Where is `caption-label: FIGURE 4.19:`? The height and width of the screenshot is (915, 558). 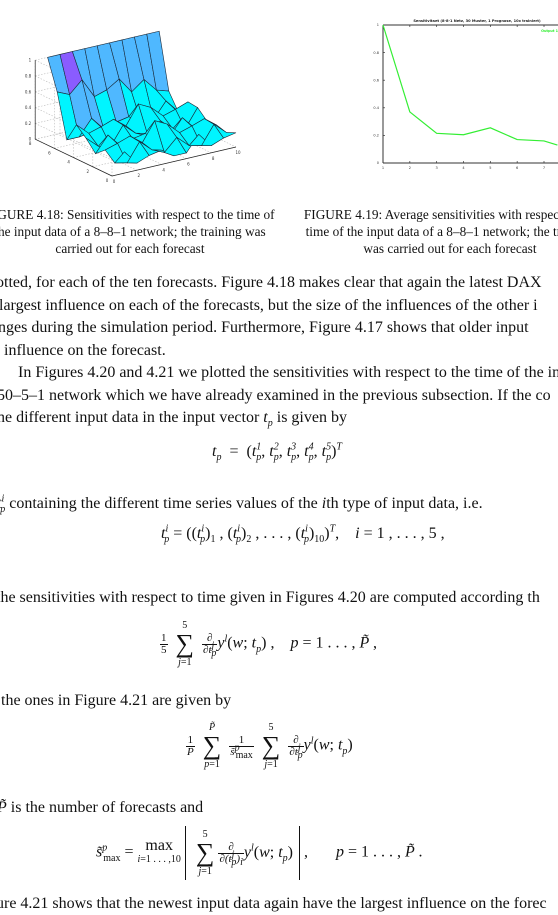 caption-label: FIGURE 4.19: is located at coordinates (343, 214).